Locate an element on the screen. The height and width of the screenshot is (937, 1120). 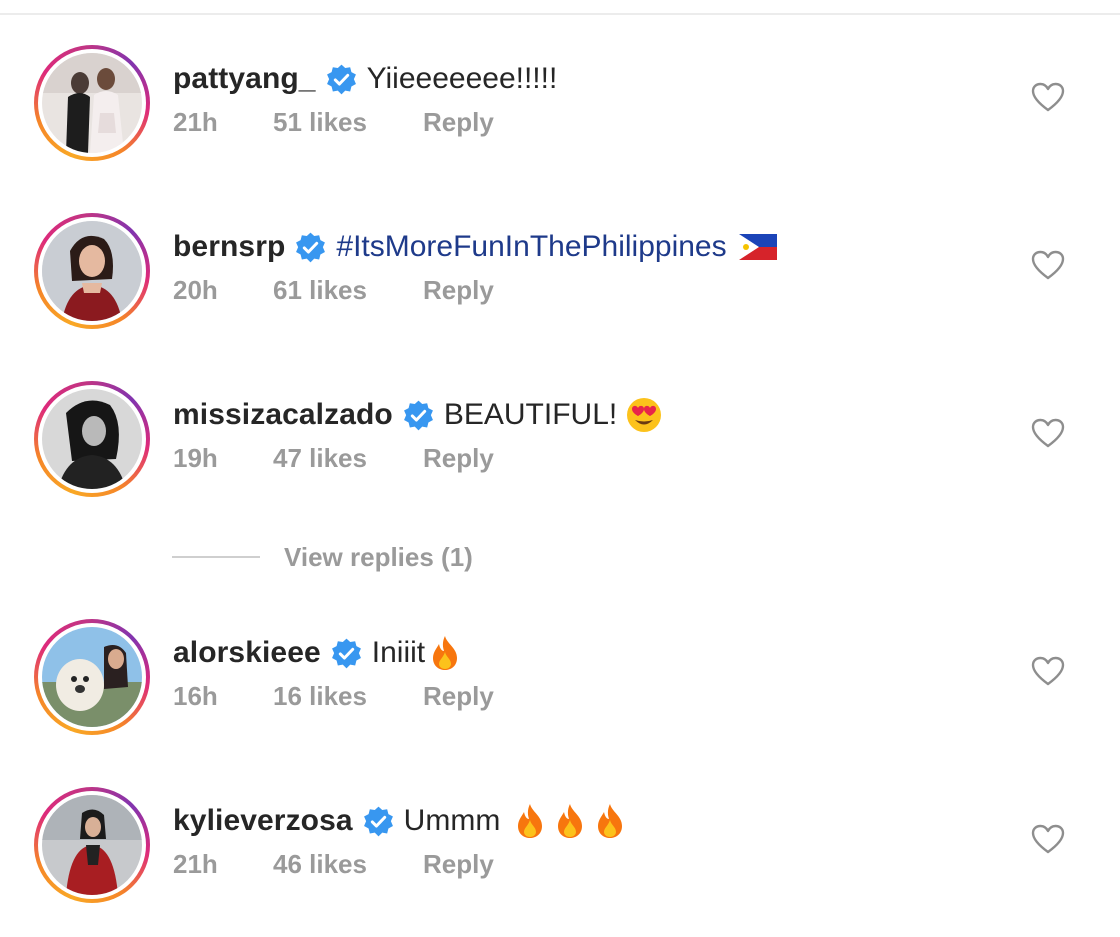
comment-text: Yiieeeeeee!!!!! is located at coordinates (462, 78).